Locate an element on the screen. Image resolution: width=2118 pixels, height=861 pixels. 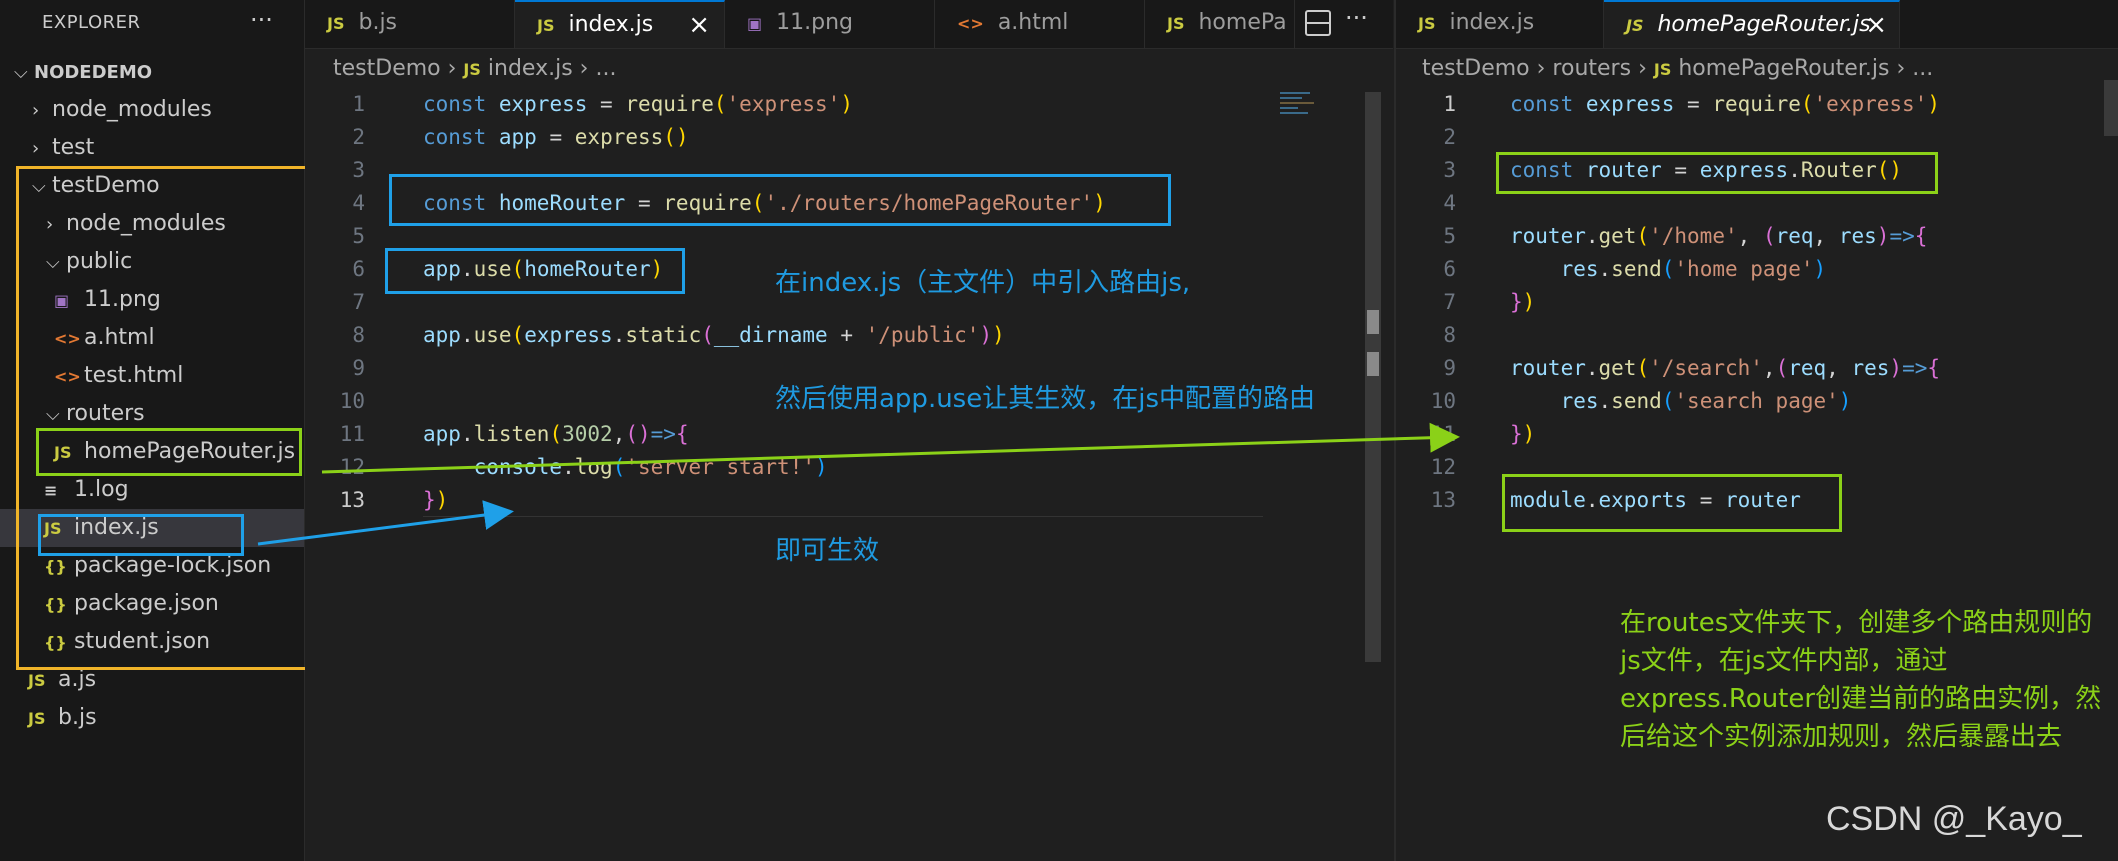
arrow-green is located at coordinates (890, 448).